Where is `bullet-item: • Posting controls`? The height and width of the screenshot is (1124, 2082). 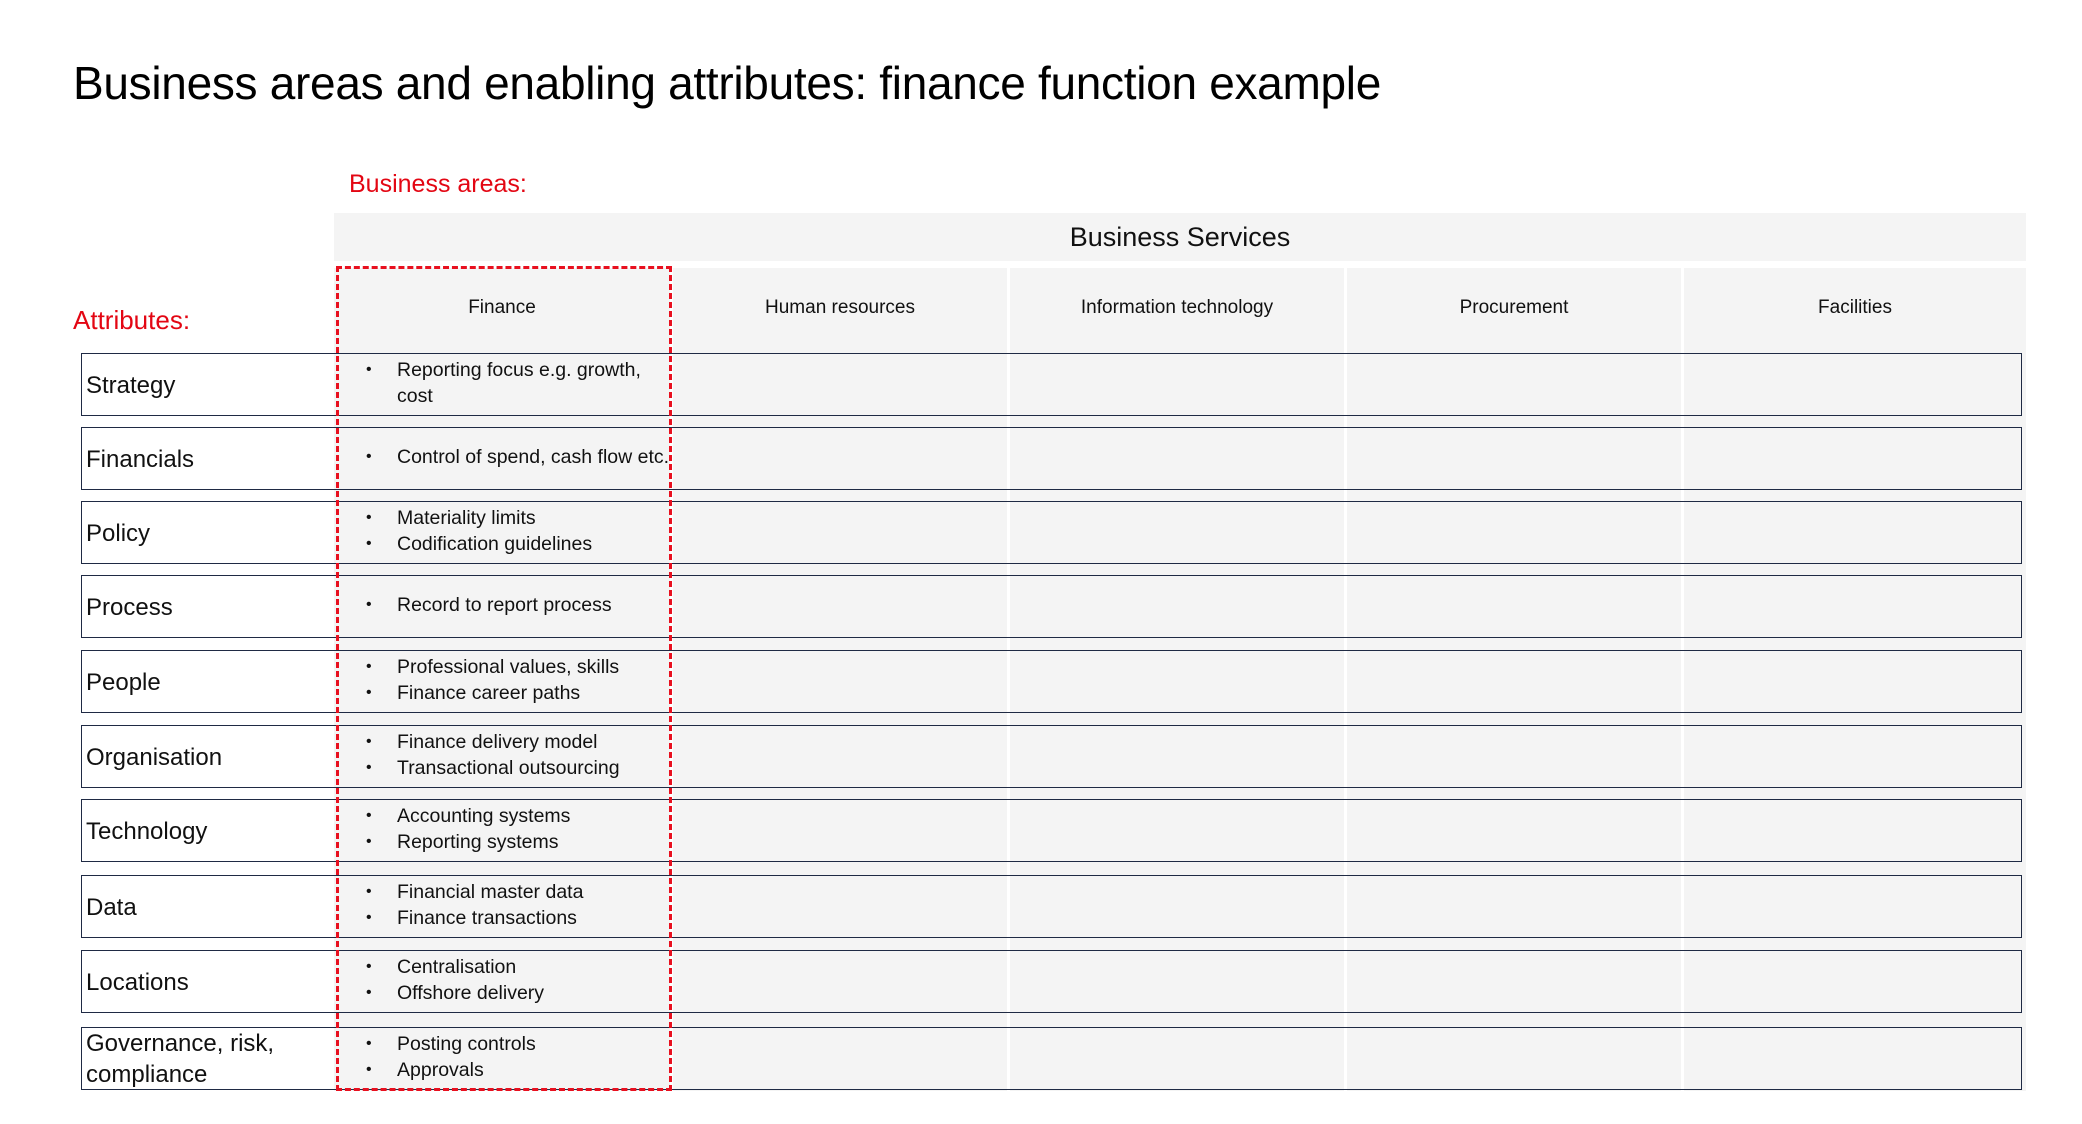 bullet-item: • Posting controls is located at coordinates (515, 1044).